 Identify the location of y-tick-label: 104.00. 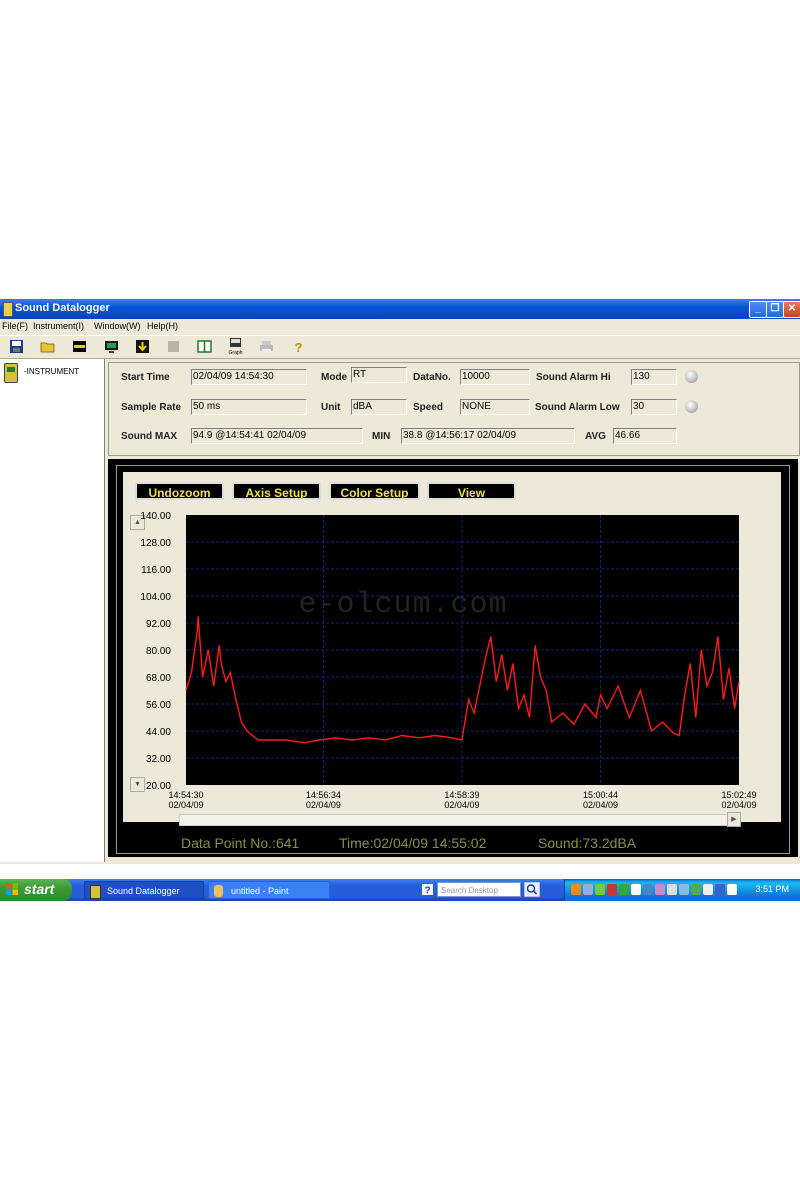
(155, 597).